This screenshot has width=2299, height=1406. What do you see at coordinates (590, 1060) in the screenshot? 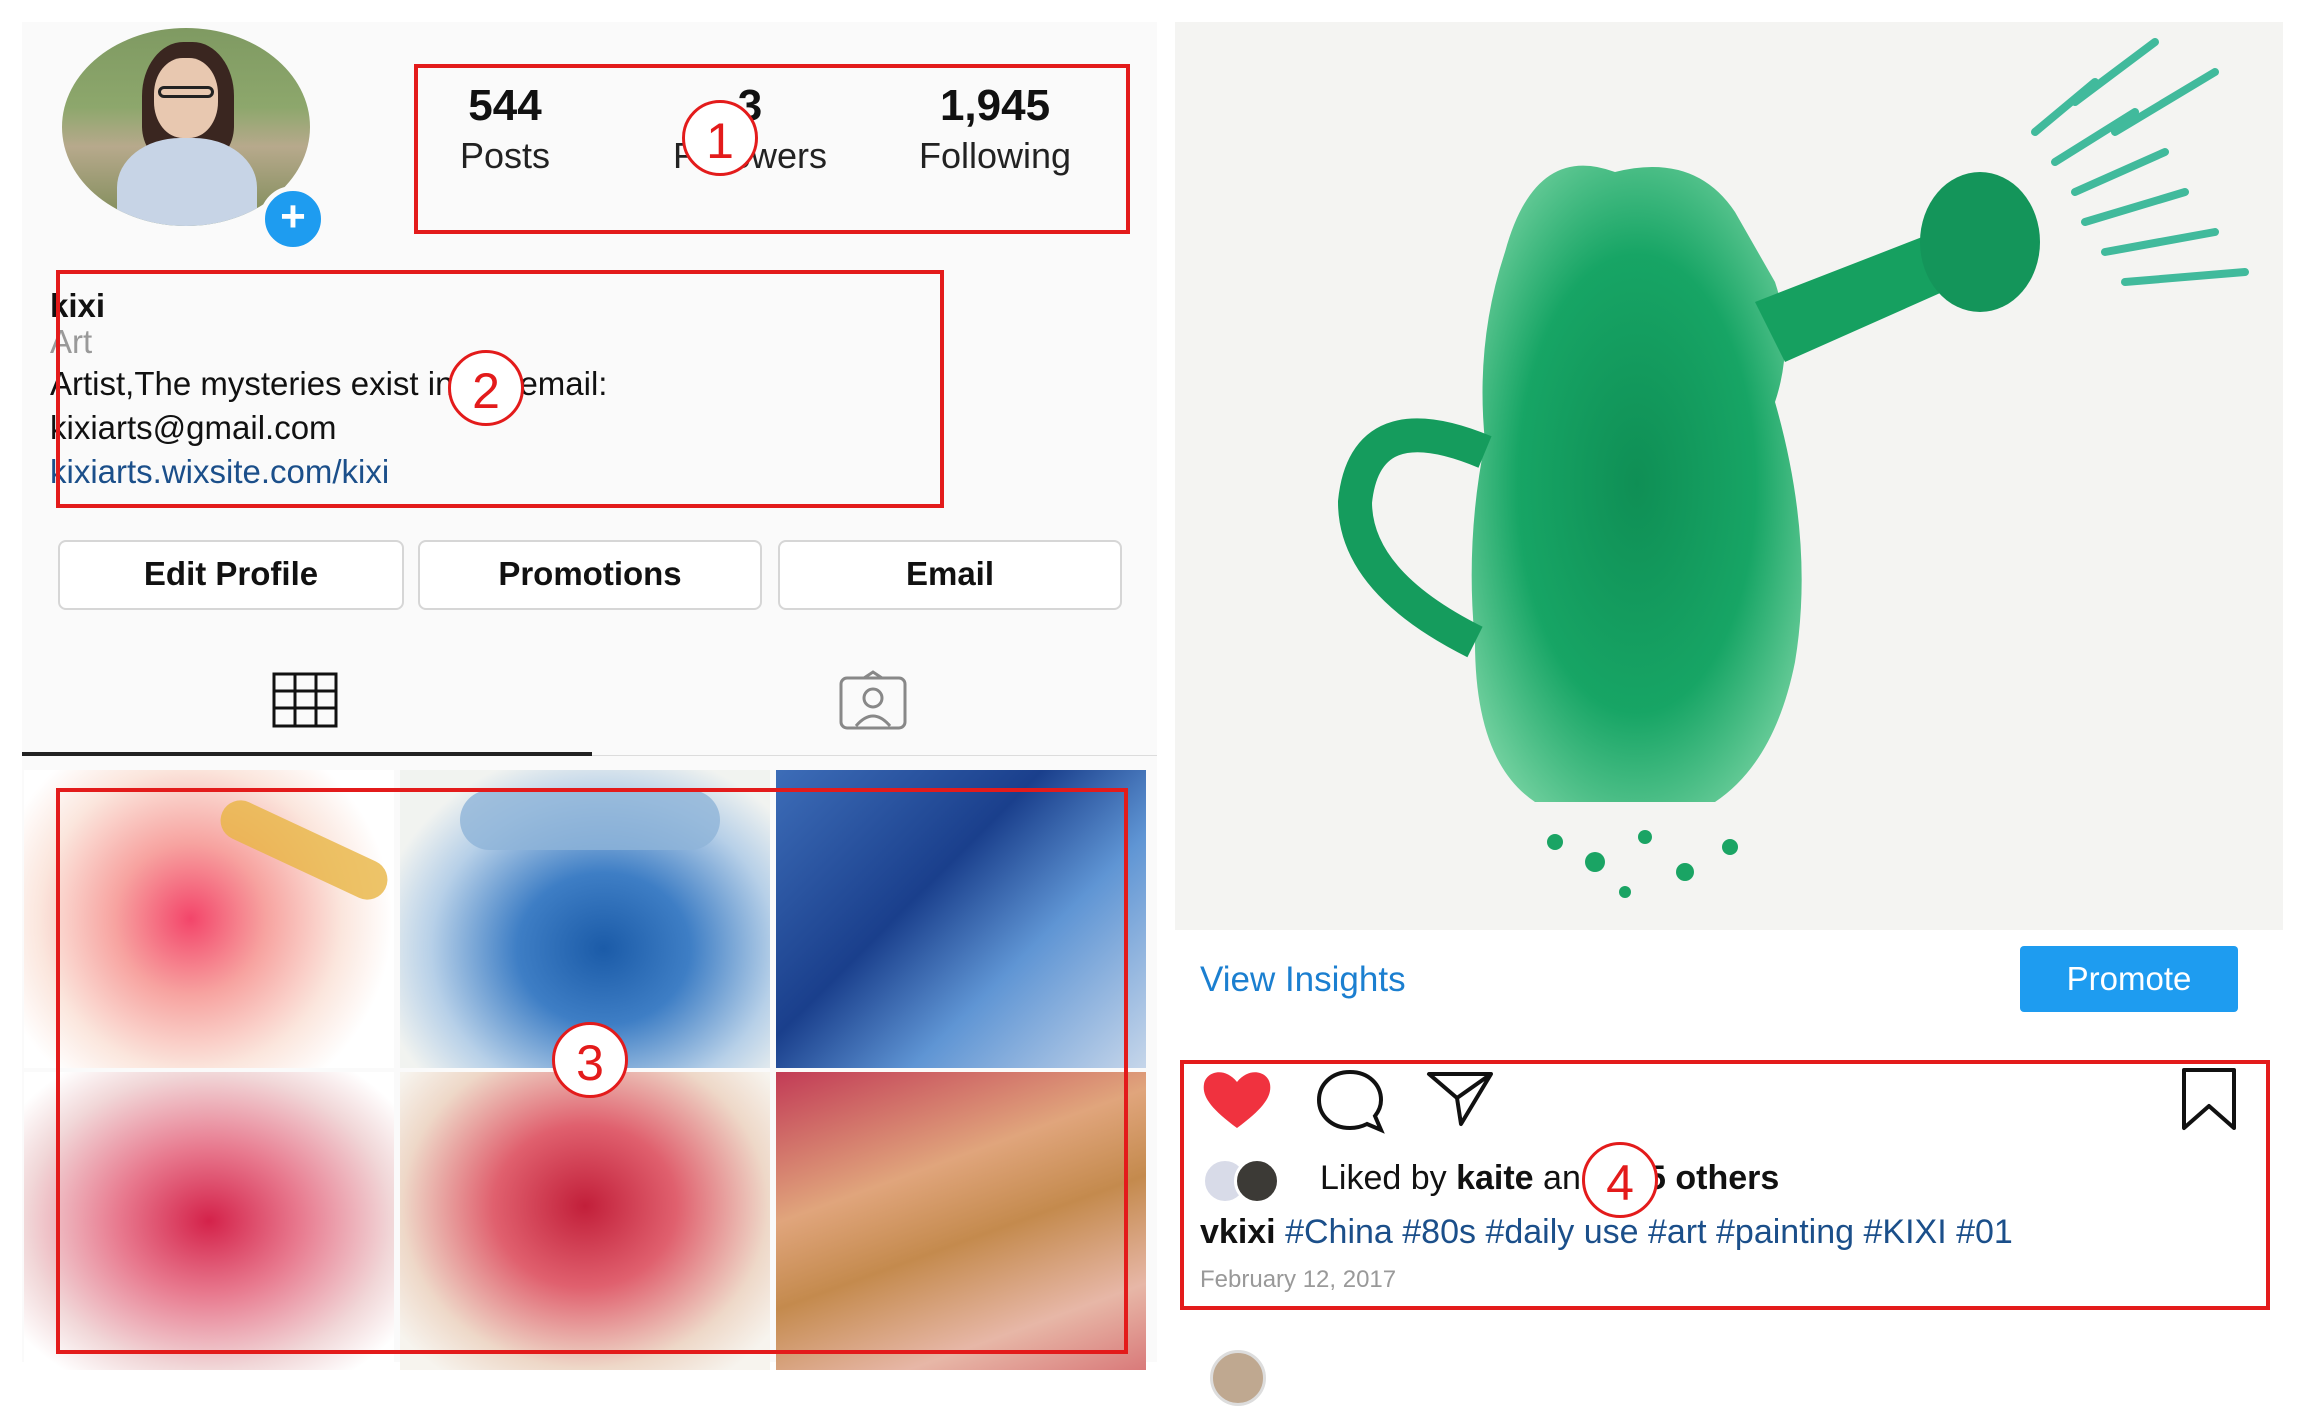
I see `annotation-label-3: 3` at bounding box center [590, 1060].